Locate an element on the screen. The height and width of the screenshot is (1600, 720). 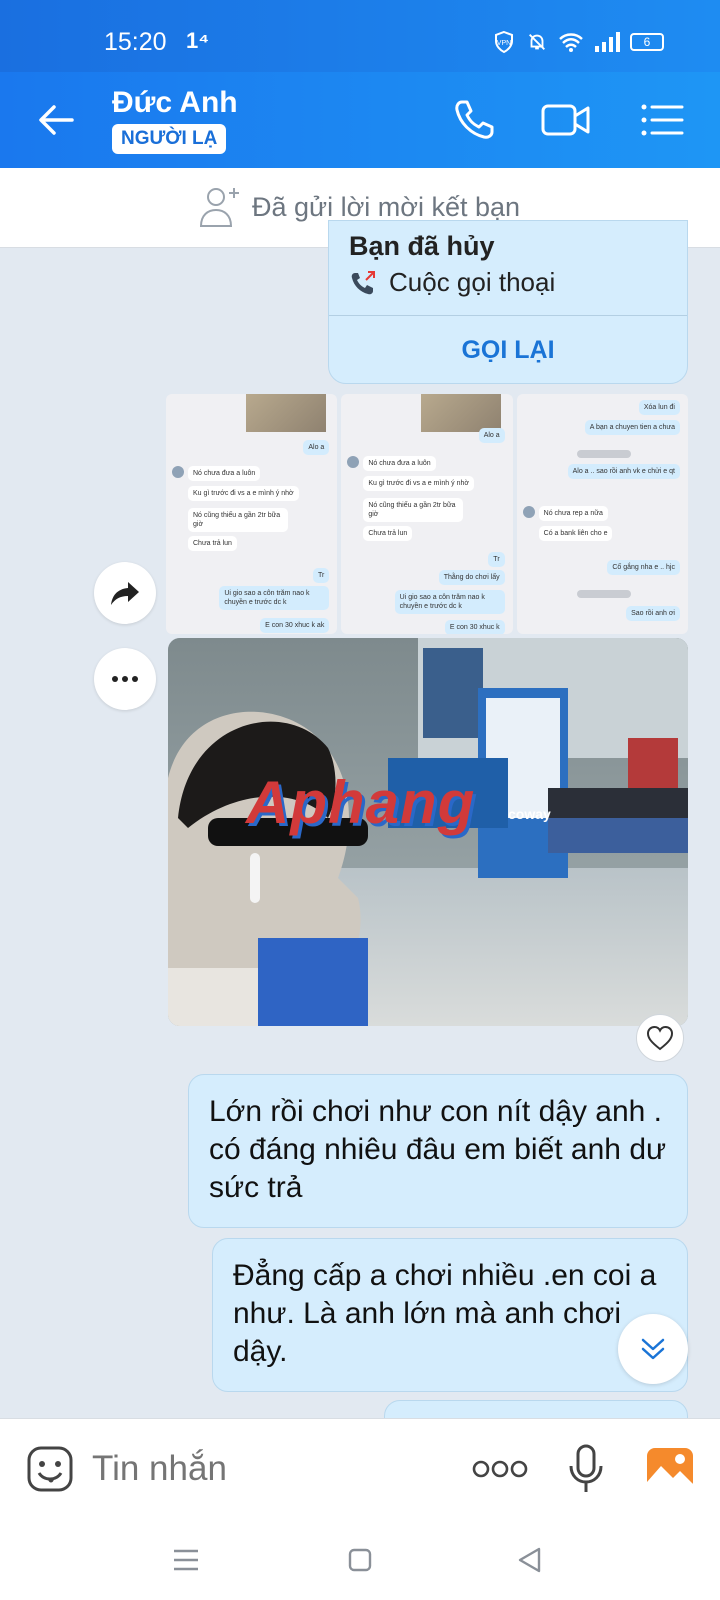
recent-apps-button is located at coordinates (186, 1560).